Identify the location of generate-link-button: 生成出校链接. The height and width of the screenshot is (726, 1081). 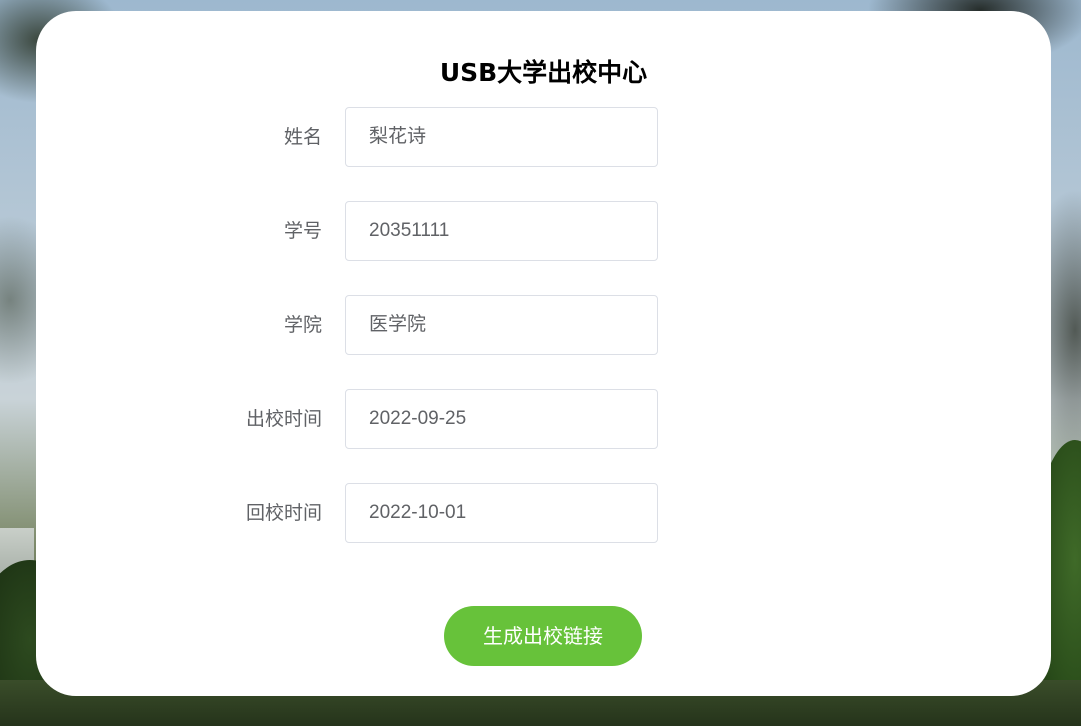
(543, 636).